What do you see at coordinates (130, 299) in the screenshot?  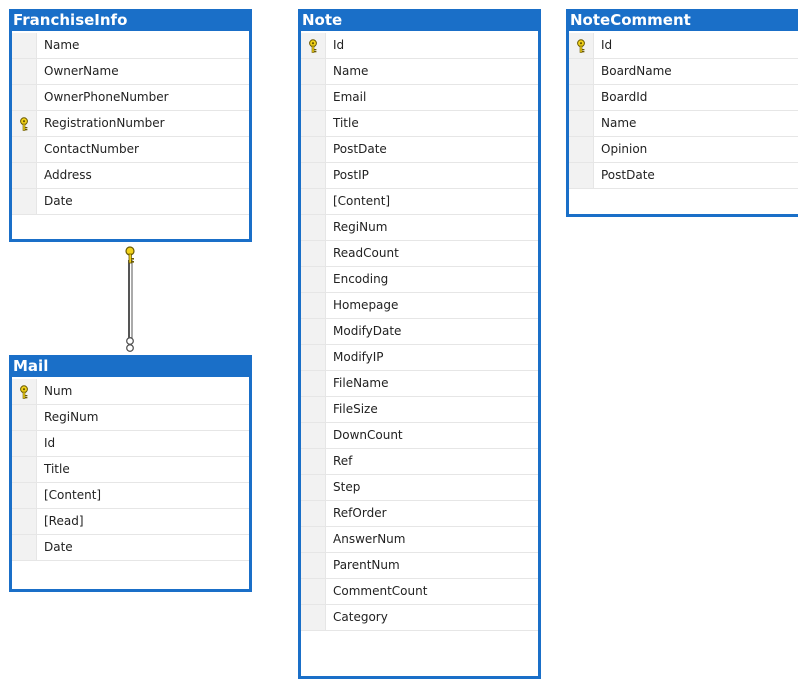 I see `relationship-franchiseinfo-mail` at bounding box center [130, 299].